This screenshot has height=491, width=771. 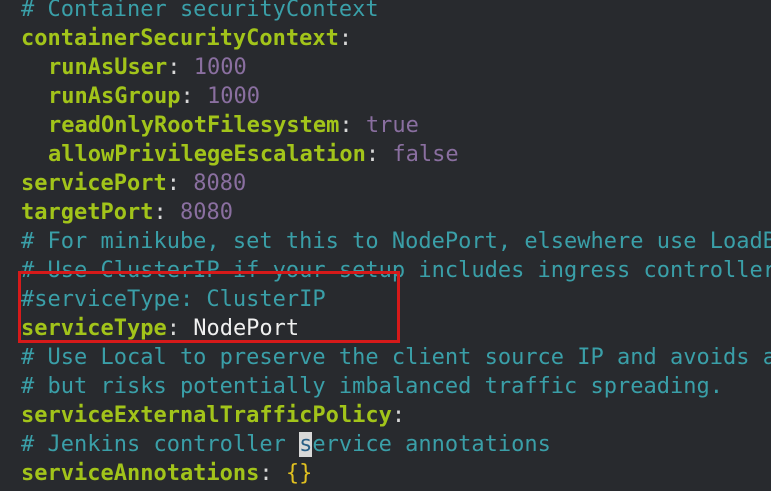 What do you see at coordinates (87, 212) in the screenshot?
I see `yaml-key: targetPort` at bounding box center [87, 212].